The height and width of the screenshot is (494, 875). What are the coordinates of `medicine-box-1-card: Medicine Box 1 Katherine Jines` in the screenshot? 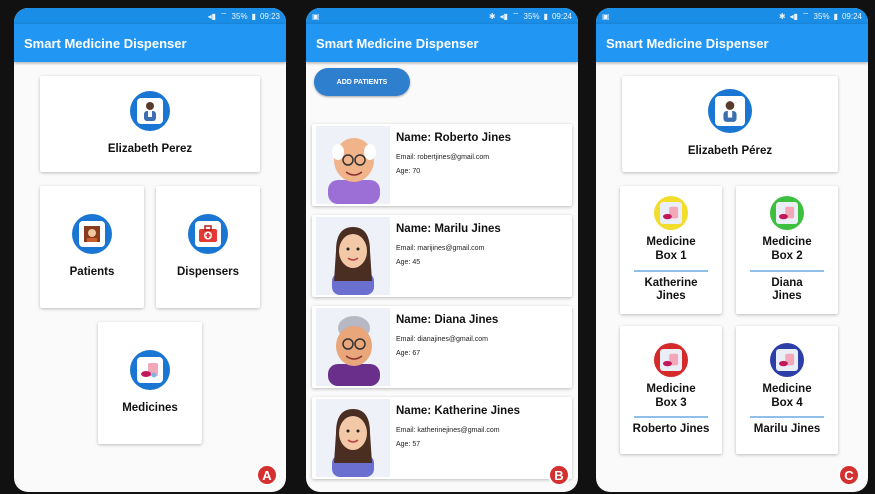 It's located at (671, 250).